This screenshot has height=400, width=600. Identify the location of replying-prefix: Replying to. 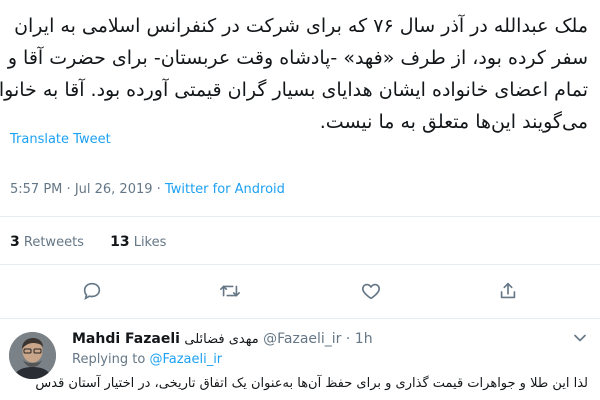
(109, 359).